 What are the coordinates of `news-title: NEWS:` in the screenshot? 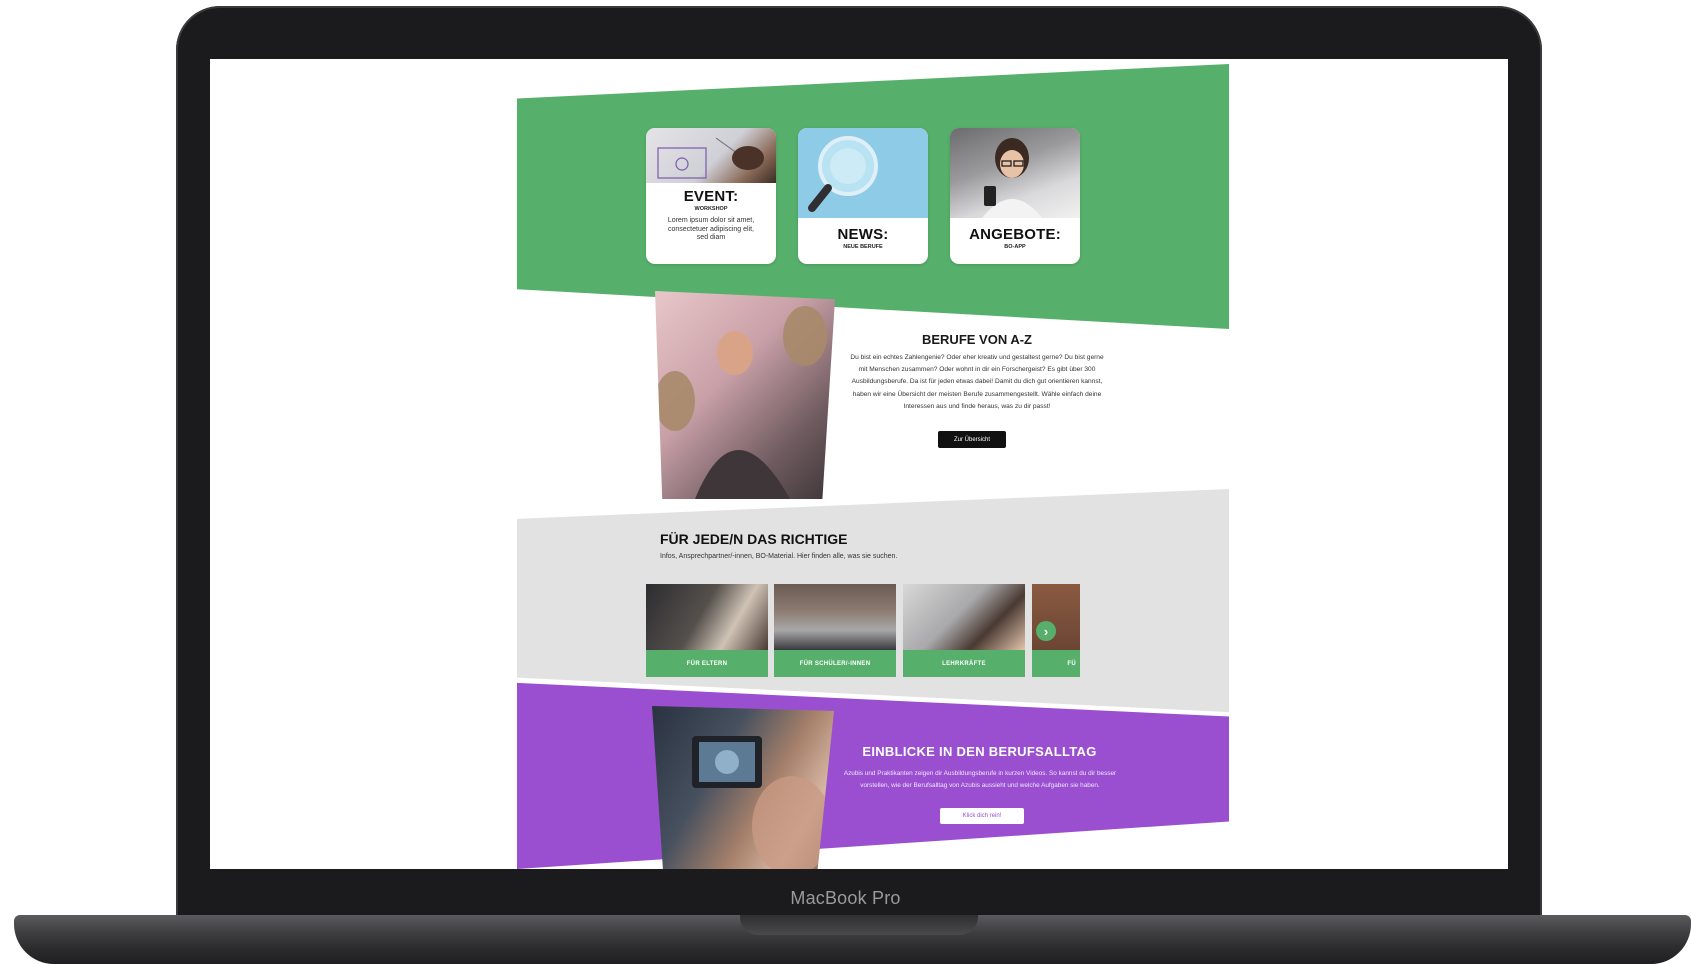 It's located at (863, 234).